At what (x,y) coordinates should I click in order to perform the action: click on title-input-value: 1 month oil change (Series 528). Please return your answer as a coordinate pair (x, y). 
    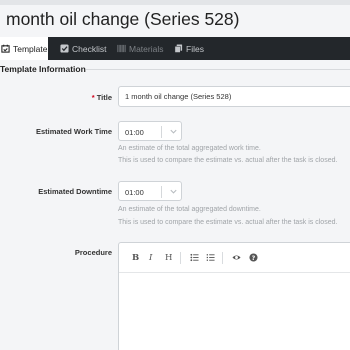
    Looking at the image, I should click on (178, 96).